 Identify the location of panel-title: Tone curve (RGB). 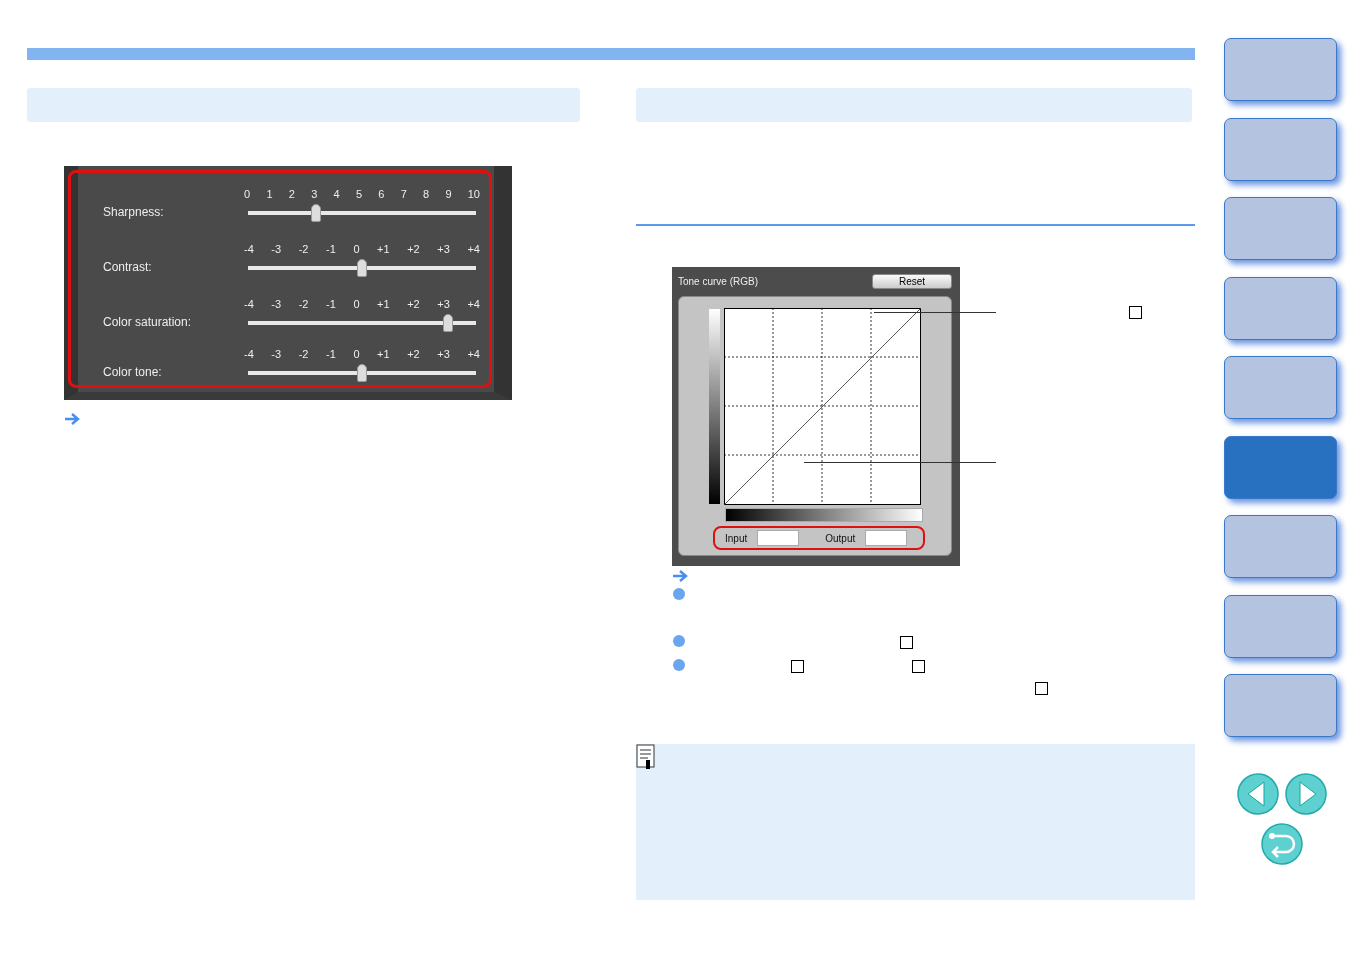
(718, 281).